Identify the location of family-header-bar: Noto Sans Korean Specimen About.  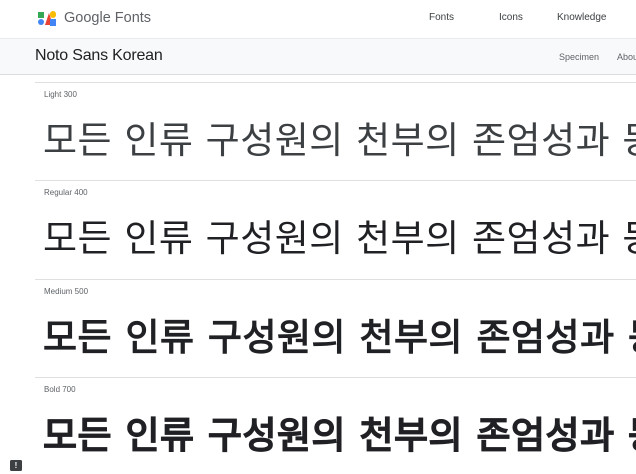
(318, 56).